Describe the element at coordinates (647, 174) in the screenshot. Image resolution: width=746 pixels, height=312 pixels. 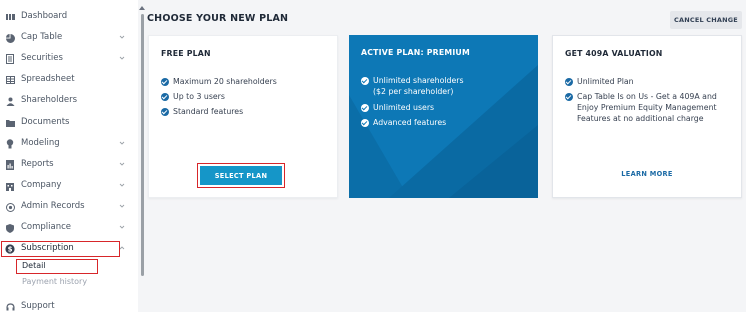
I see `learn-more-link: LEARN MORE` at that location.